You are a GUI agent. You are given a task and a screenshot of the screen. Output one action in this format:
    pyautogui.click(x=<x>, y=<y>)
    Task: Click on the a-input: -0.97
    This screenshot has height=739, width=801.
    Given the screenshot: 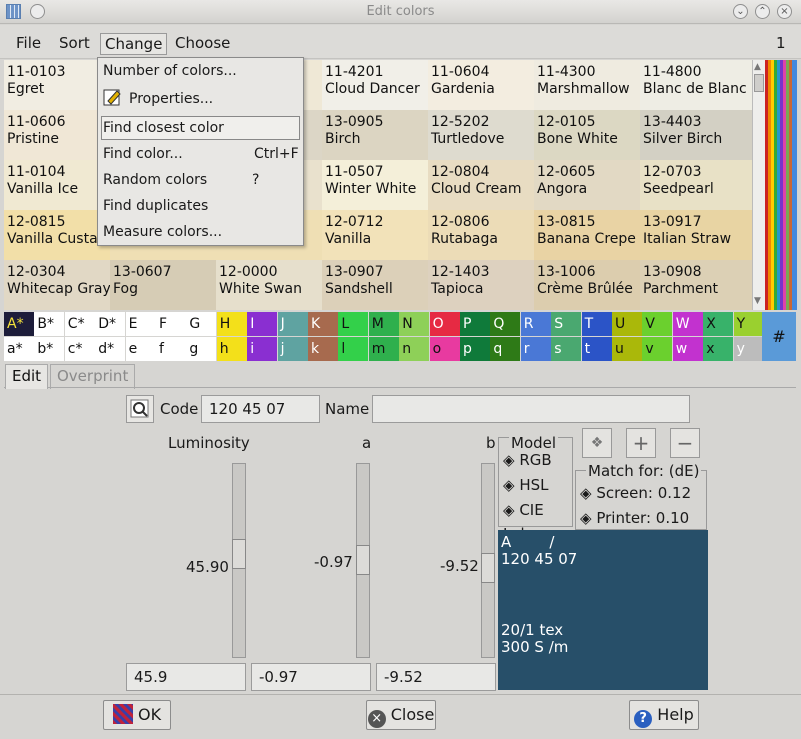 What is the action you would take?
    pyautogui.click(x=311, y=677)
    